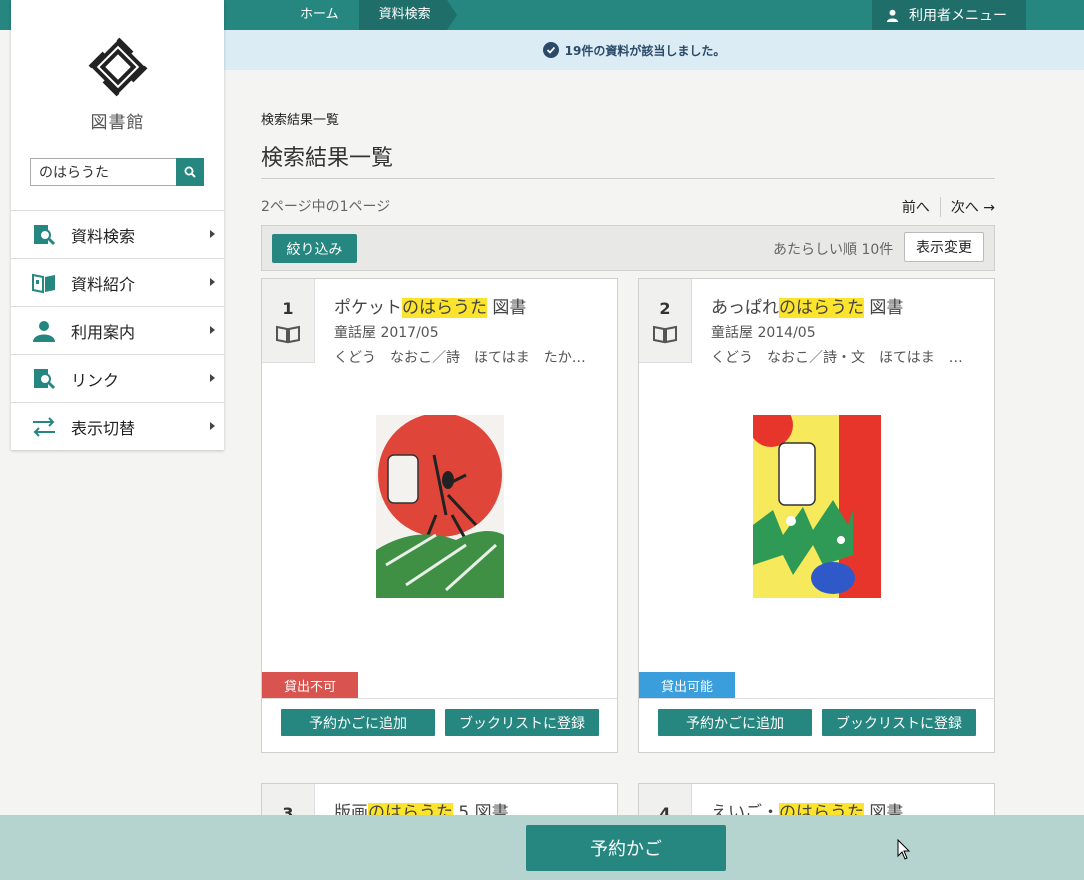  Describe the element at coordinates (326, 207) in the screenshot. I see `page-count: 2ページ中の1ページ` at that location.